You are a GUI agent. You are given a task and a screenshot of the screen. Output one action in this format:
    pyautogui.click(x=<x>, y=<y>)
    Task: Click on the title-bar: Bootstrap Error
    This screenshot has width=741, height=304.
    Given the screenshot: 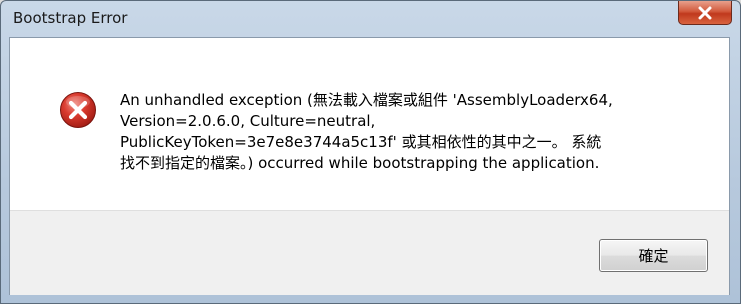 What is the action you would take?
    pyautogui.click(x=370, y=19)
    